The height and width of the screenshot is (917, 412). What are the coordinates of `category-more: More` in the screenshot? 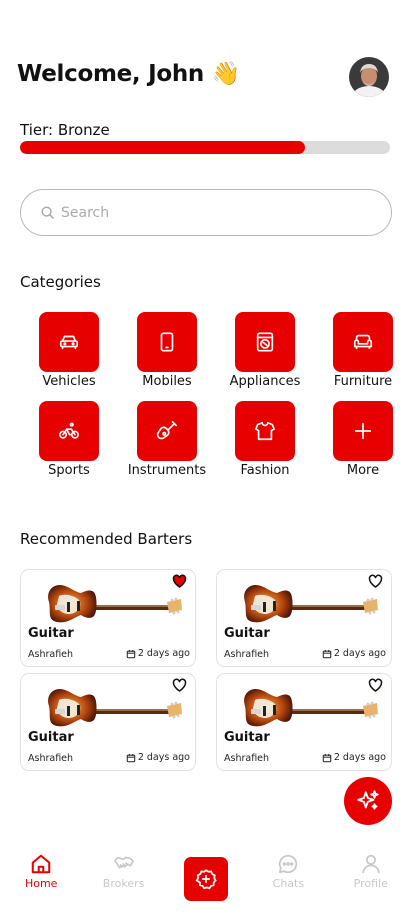 It's located at (363, 439).